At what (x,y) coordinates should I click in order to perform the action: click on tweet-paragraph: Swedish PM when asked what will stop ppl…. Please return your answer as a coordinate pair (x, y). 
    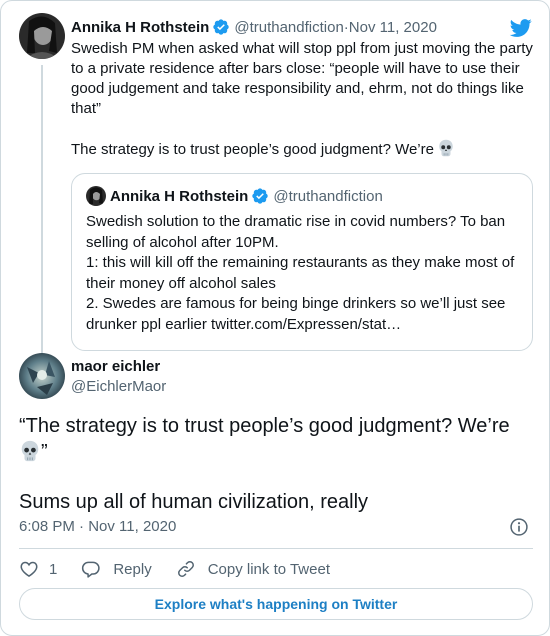
    Looking at the image, I should click on (302, 78).